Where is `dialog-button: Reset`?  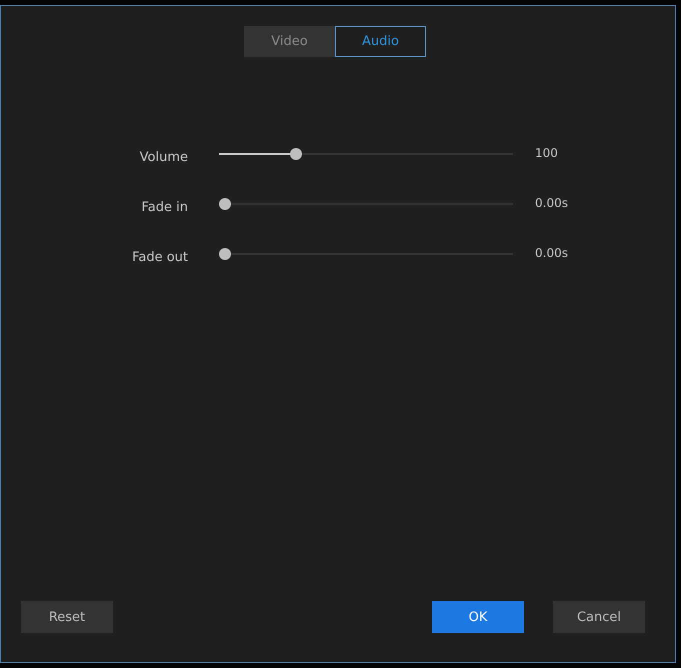
dialog-button: Reset is located at coordinates (67, 617).